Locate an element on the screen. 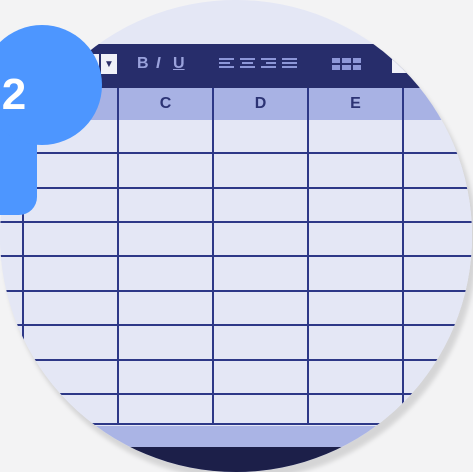  column-header-e: E is located at coordinates (356, 104).